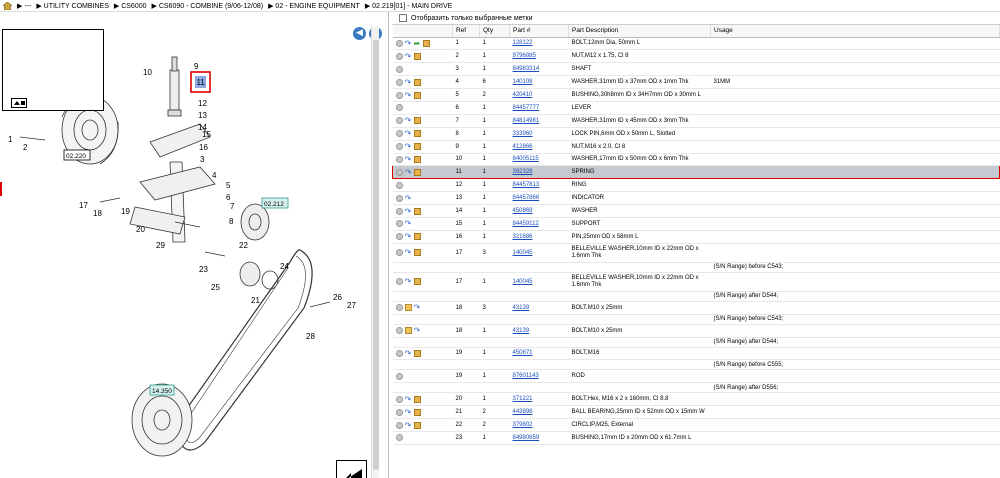 The height and width of the screenshot is (478, 1000). What do you see at coordinates (201, 82) in the screenshot?
I see `callout-11-selected: 11` at bounding box center [201, 82].